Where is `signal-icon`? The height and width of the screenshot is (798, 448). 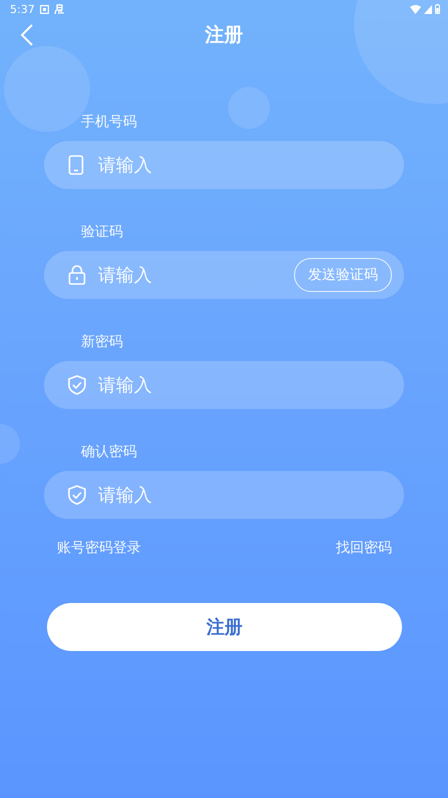
signal-icon is located at coordinates (428, 9).